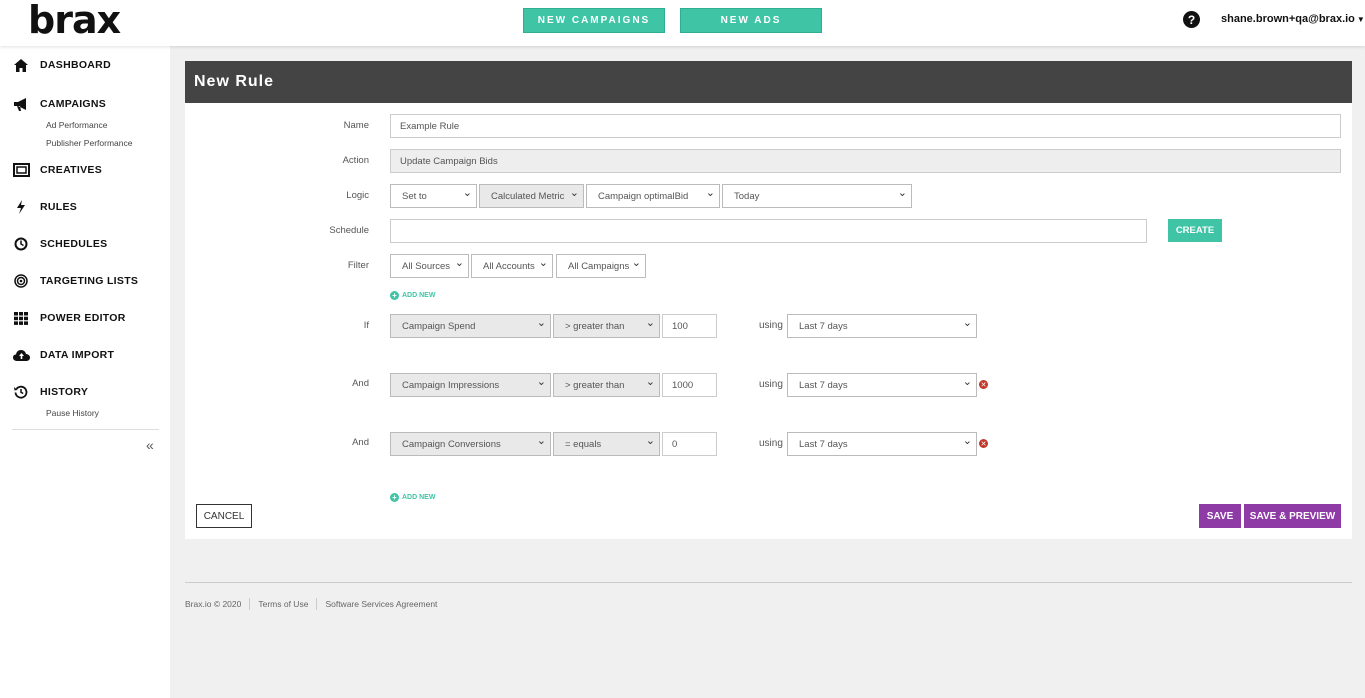 The width and height of the screenshot is (1365, 698). I want to click on target-icon, so click(21, 281).